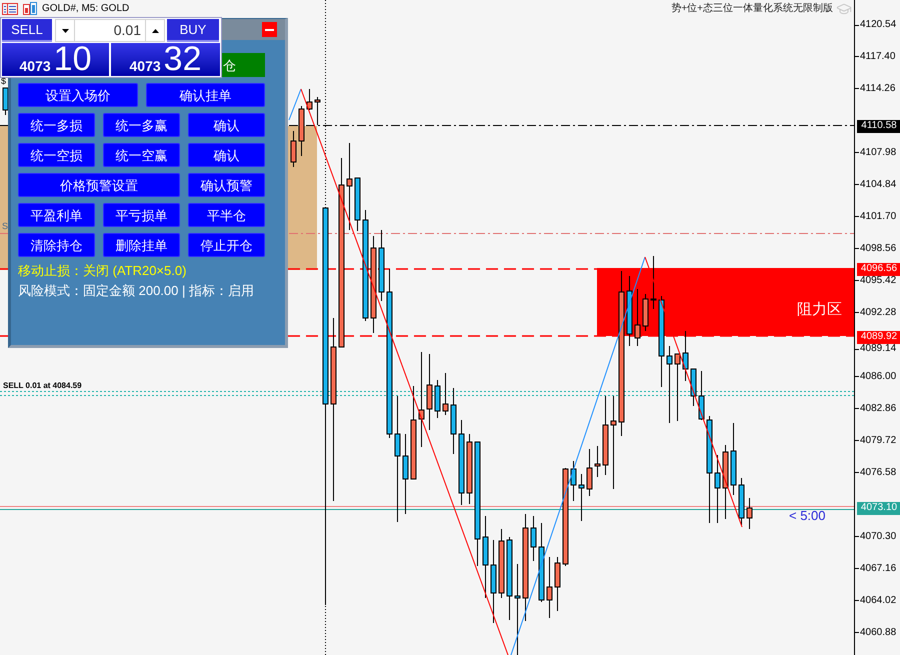 The width and height of the screenshot is (900, 655). Describe the element at coordinates (878, 88) in the screenshot. I see `price-tick-label: 4114.26` at that location.